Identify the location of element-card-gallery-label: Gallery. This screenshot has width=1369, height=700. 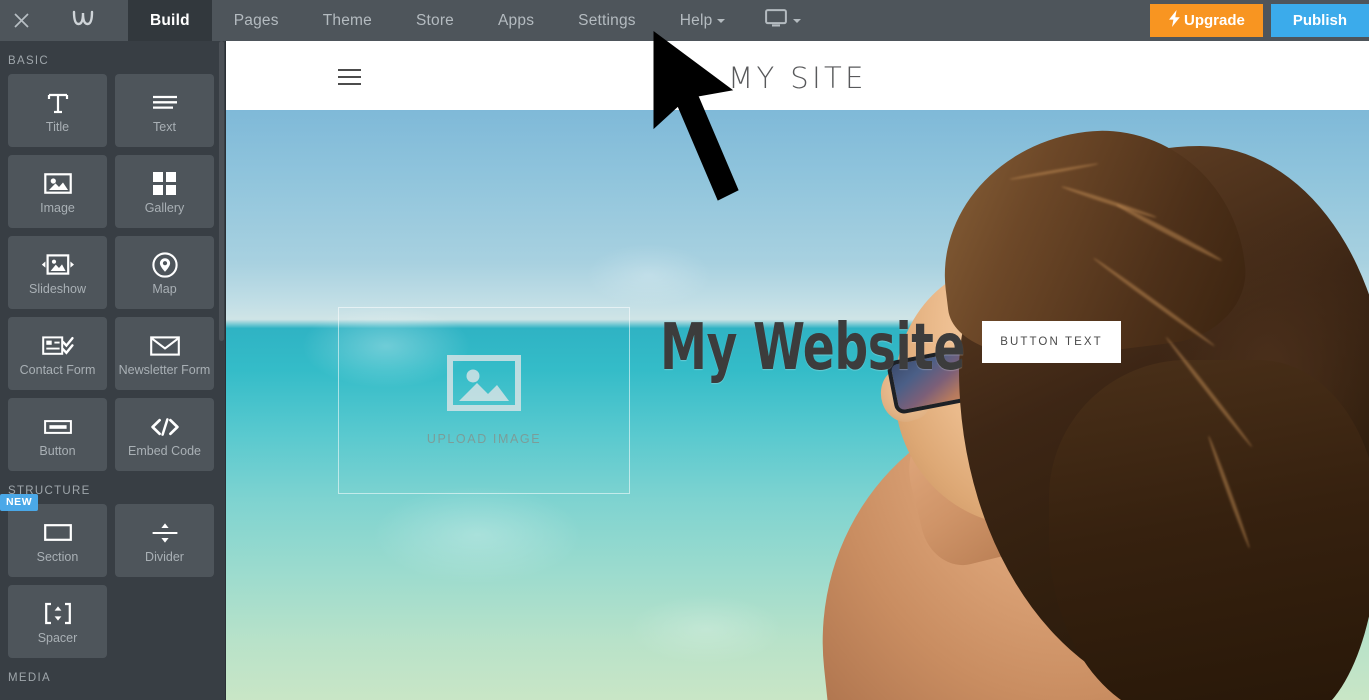
(164, 207).